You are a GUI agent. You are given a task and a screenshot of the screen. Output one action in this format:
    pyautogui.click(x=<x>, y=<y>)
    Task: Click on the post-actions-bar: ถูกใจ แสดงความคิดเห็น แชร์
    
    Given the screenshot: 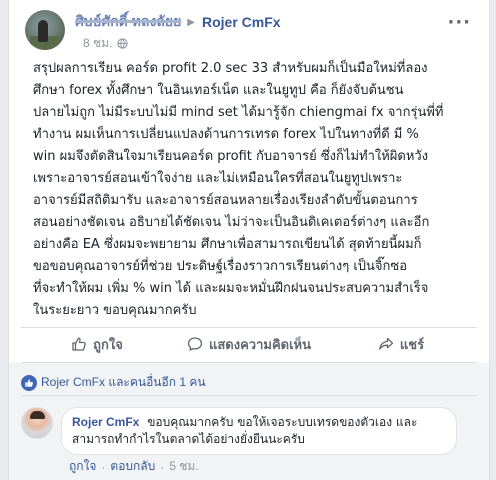 What is the action you would take?
    pyautogui.click(x=249, y=344)
    